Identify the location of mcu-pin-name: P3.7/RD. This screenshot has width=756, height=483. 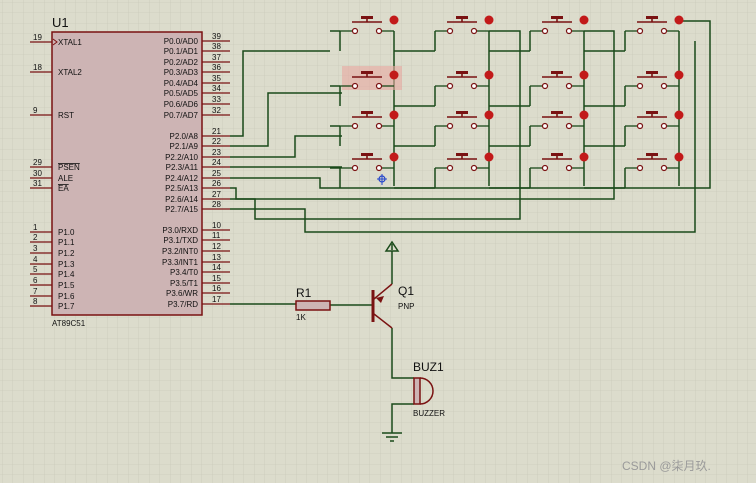
(183, 304).